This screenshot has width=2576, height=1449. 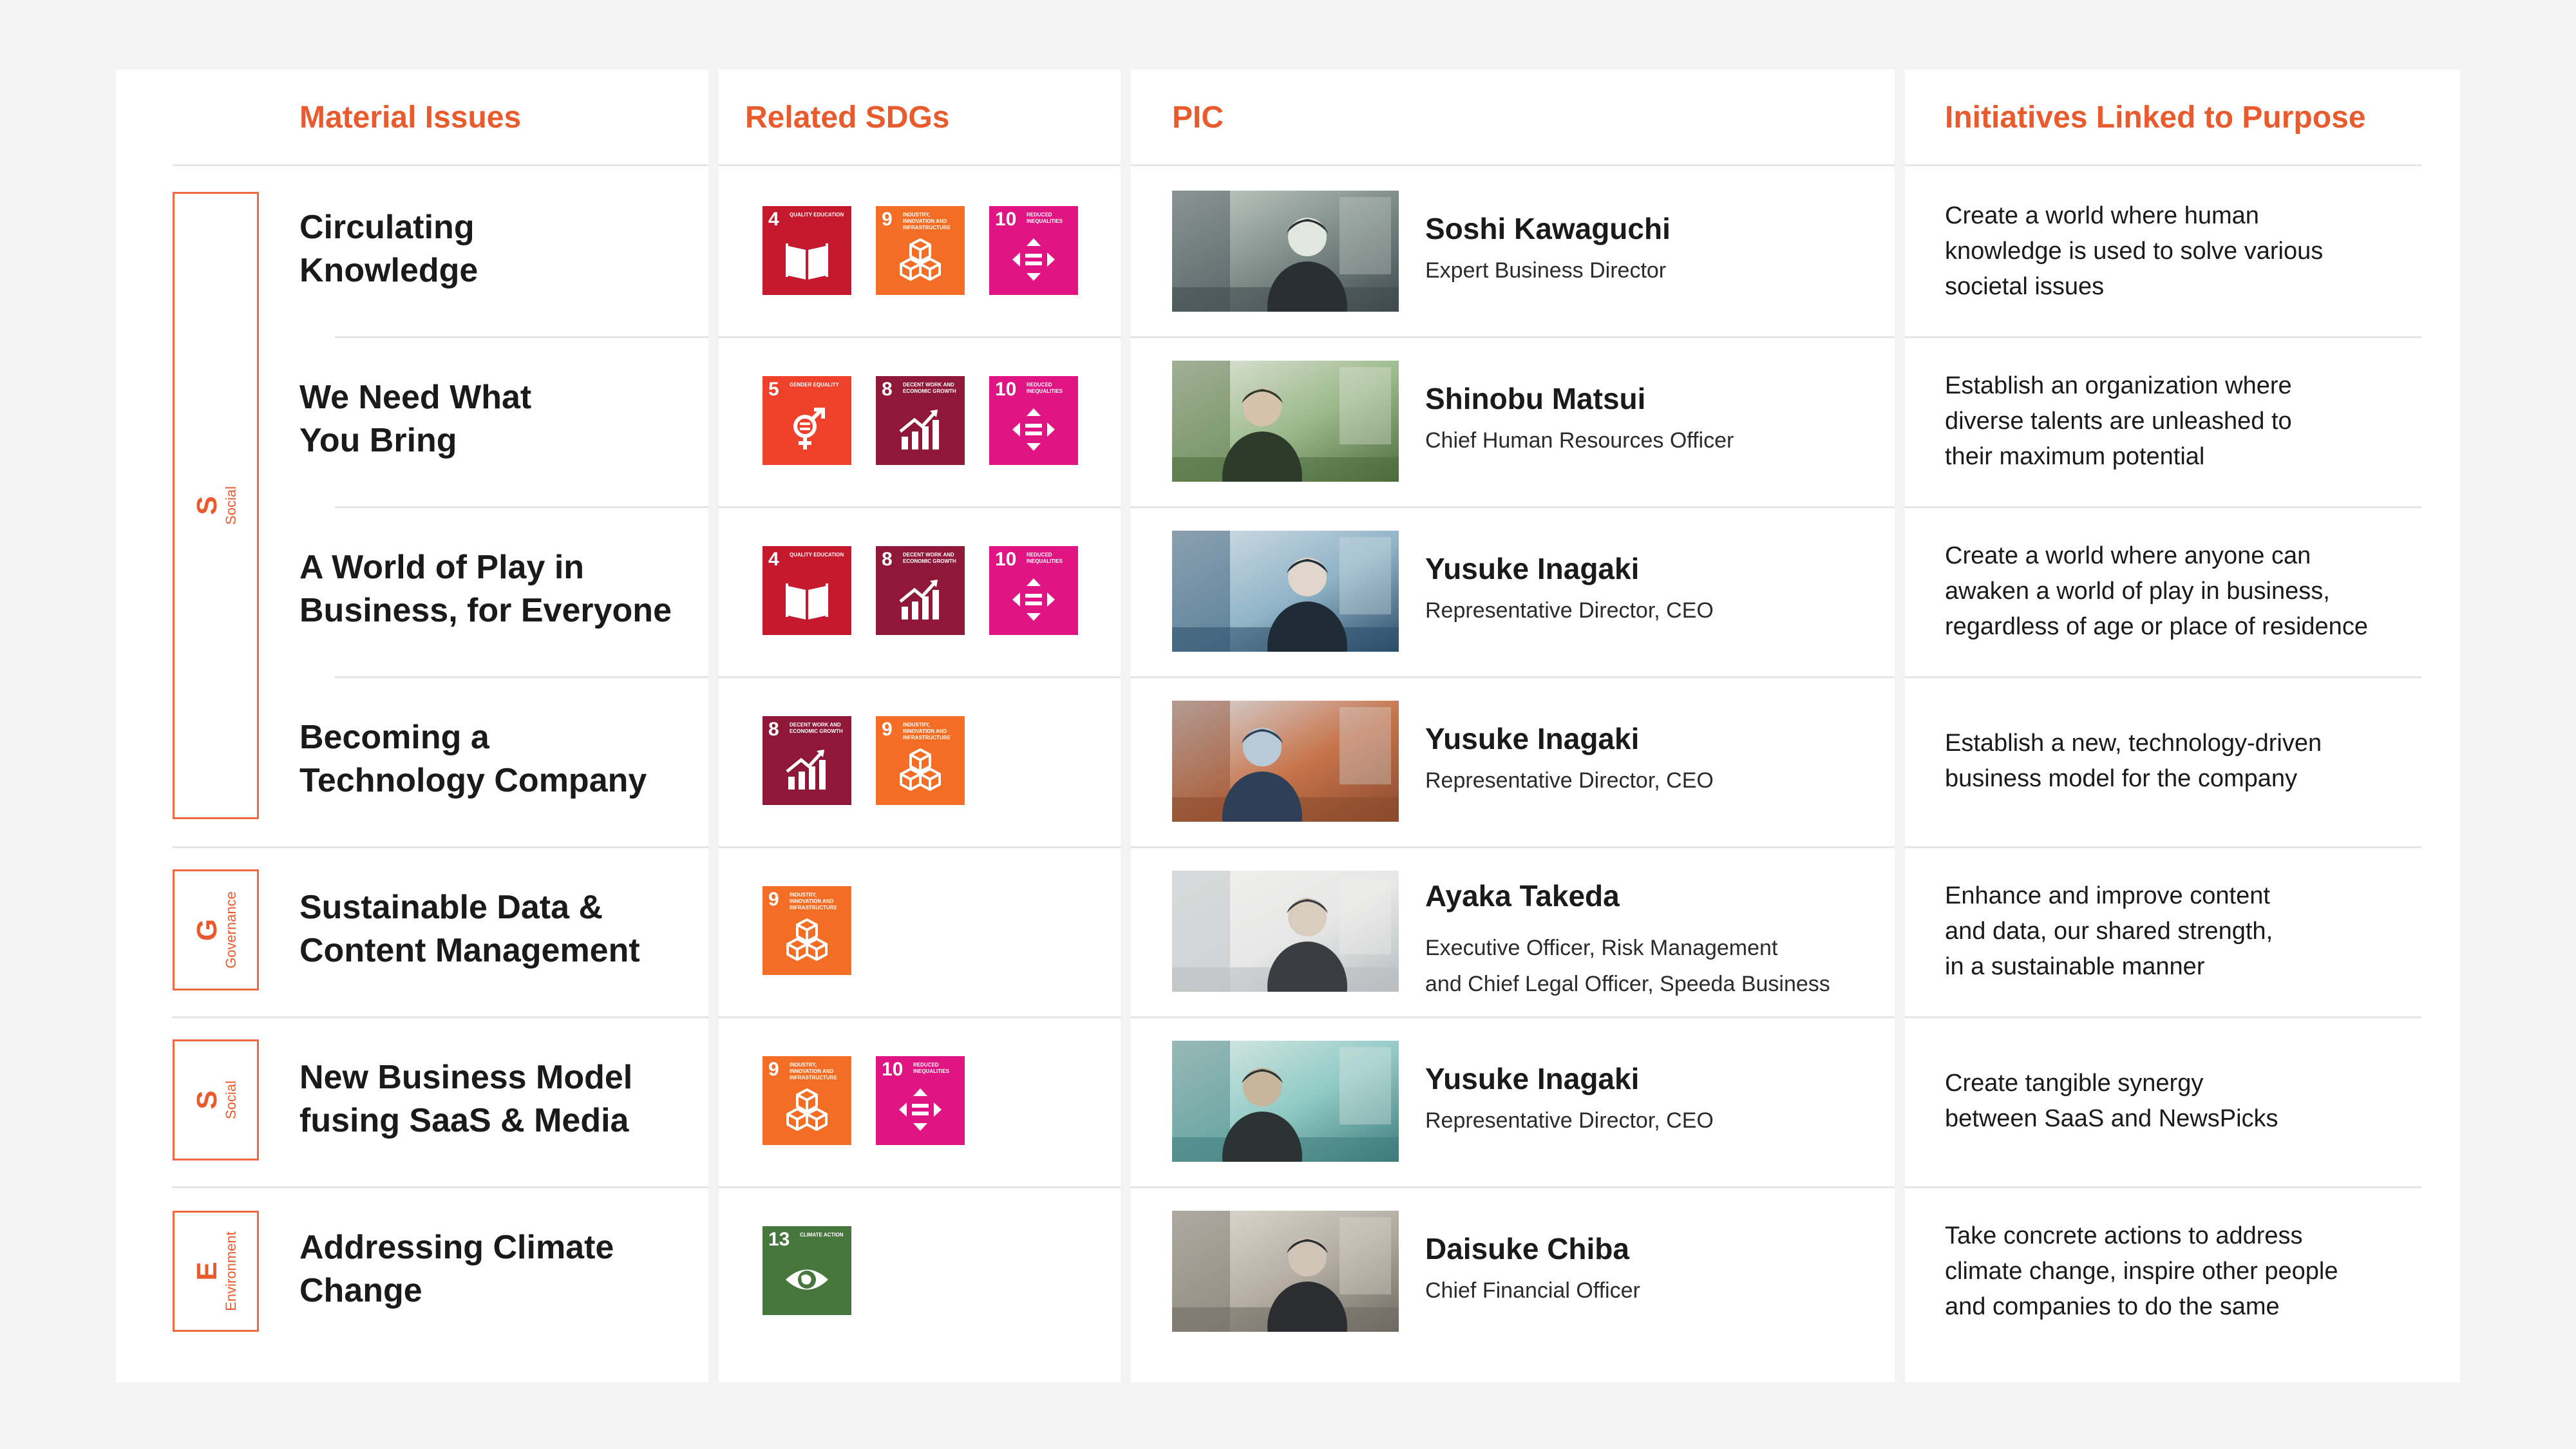 I want to click on sdg-goal-5-tile: 5 Gender Equality, so click(x=807, y=420).